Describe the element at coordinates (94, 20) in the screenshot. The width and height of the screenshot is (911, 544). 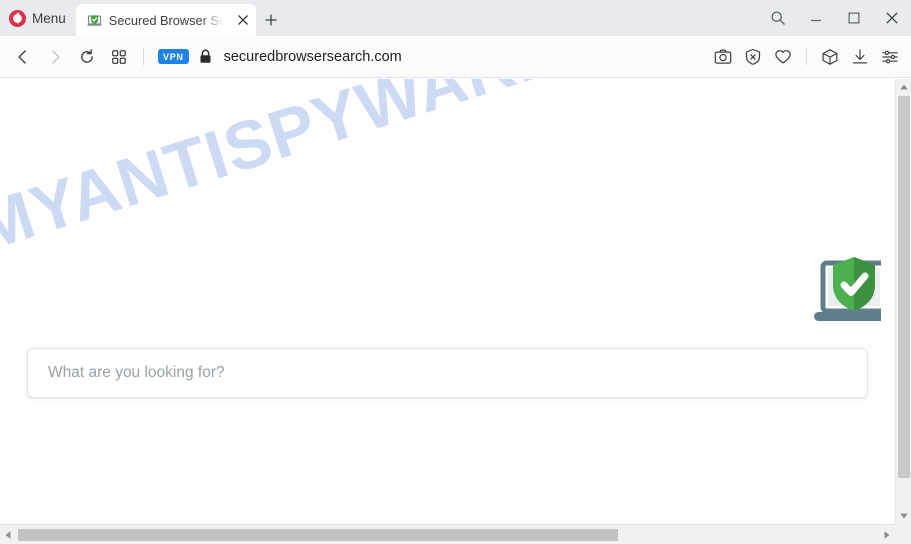
I see `shield-laptop-favicon-icon` at that location.